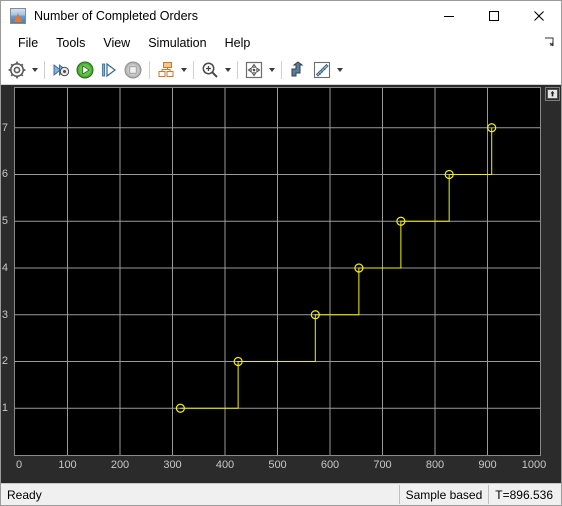 The image size is (562, 506). Describe the element at coordinates (18, 16) in the screenshot. I see `simulink-scope-icon` at that location.